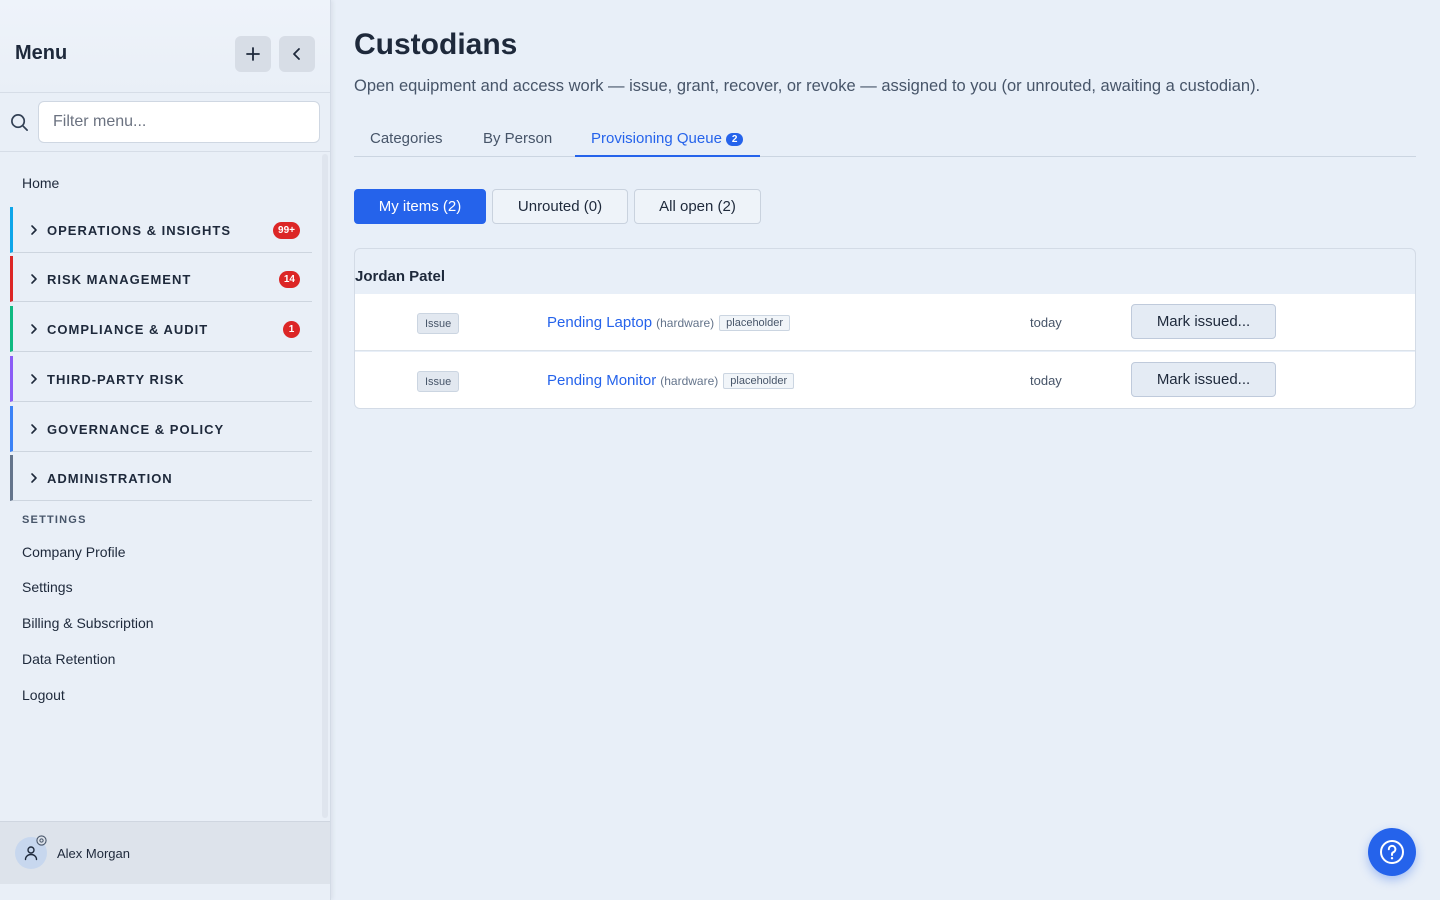  What do you see at coordinates (116, 379) in the screenshot?
I see `sidebar-group-label: THIRD-PARTY RISK` at bounding box center [116, 379].